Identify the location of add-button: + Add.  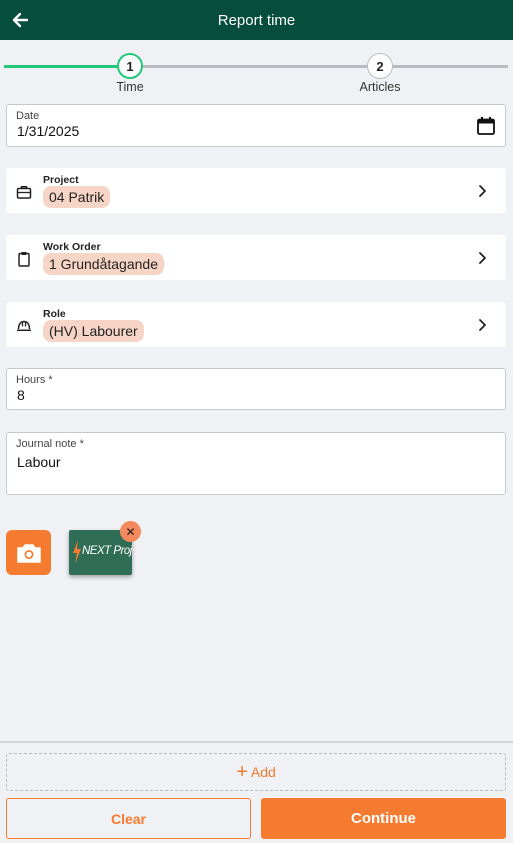
(256, 772).